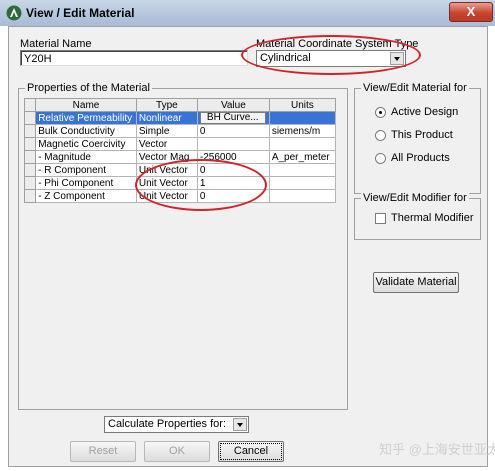  I want to click on cell-value, so click(233, 144).